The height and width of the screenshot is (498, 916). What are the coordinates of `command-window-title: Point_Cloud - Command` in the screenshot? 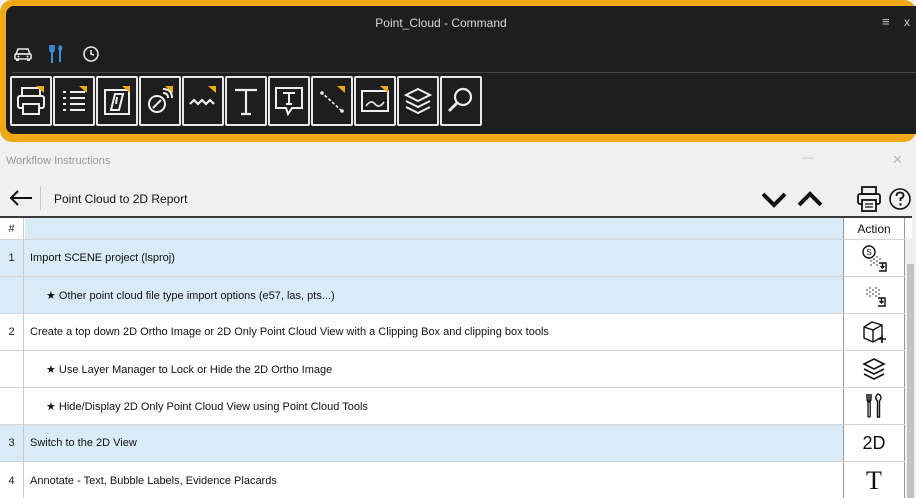 It's located at (441, 23).